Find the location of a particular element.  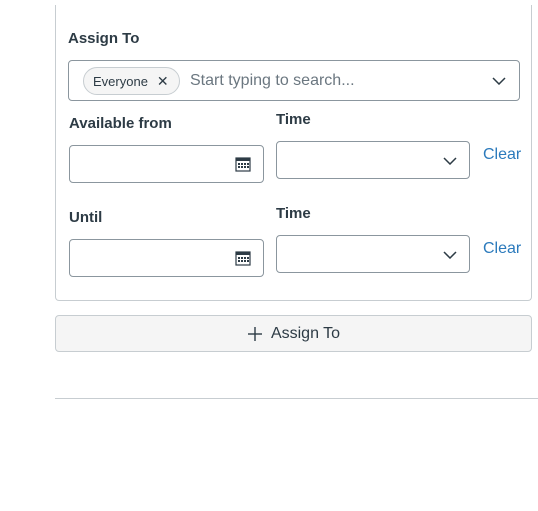

everyone-pill: Everyone ✕ is located at coordinates (131, 81).